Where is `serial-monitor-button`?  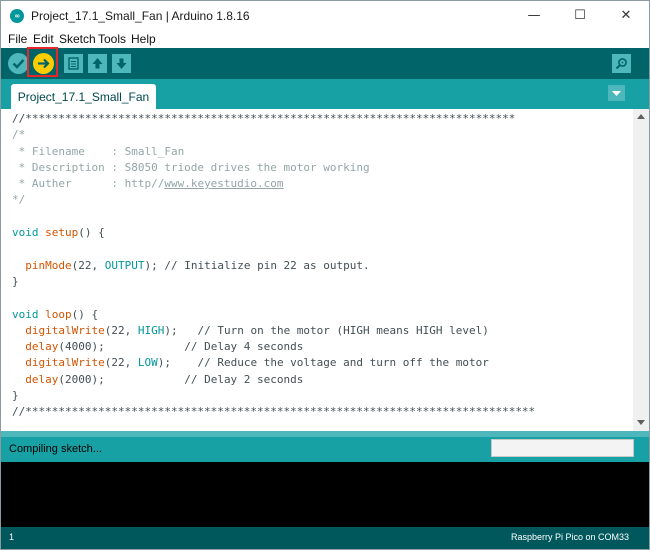
serial-monitor-button is located at coordinates (621, 63).